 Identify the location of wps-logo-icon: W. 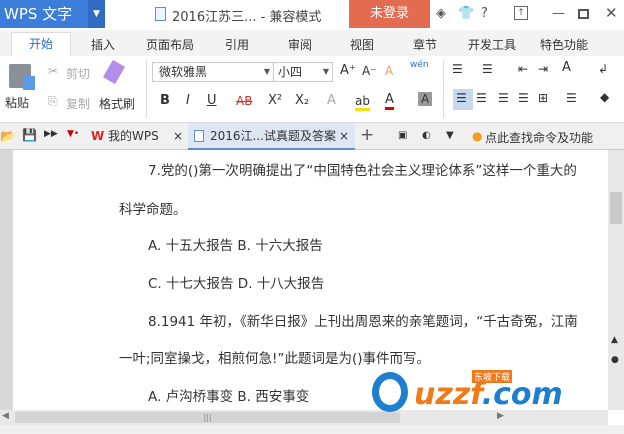
(98, 136).